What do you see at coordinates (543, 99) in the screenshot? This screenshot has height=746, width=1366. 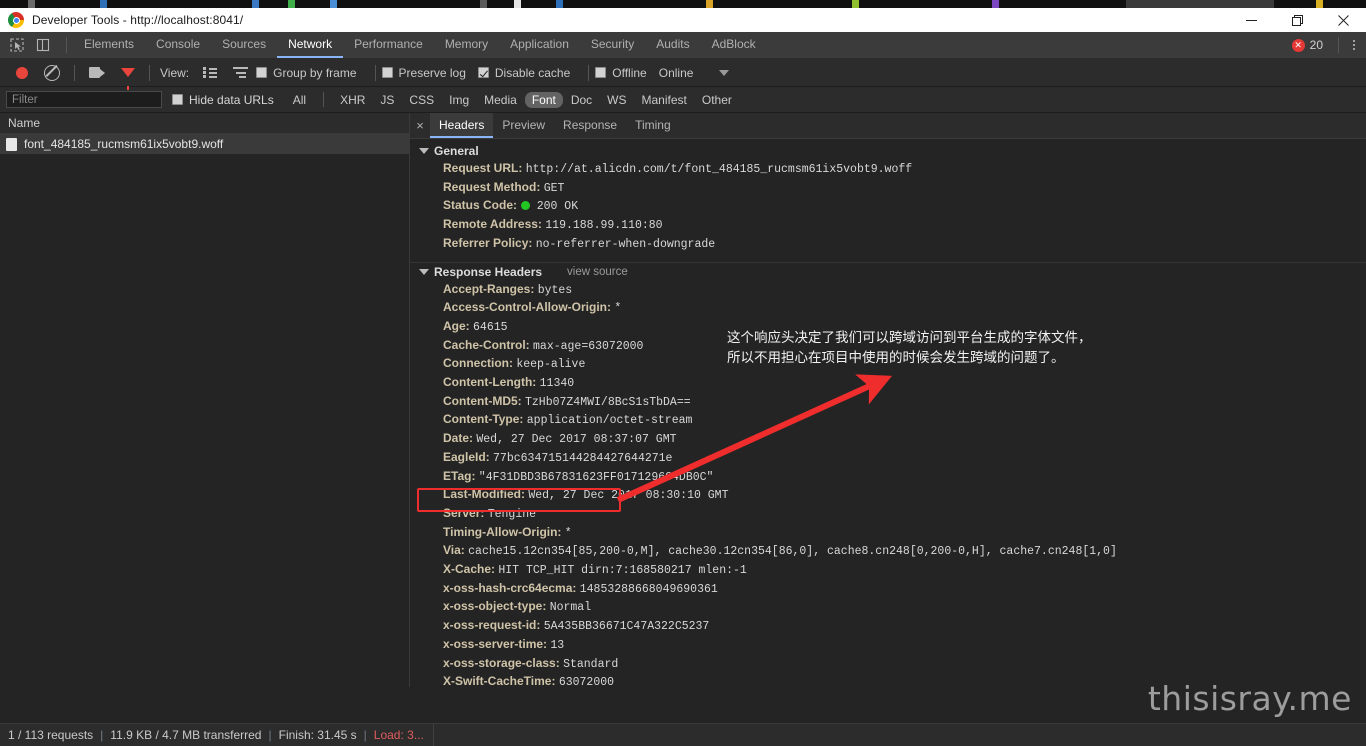 I see `filter-type-font: Font` at bounding box center [543, 99].